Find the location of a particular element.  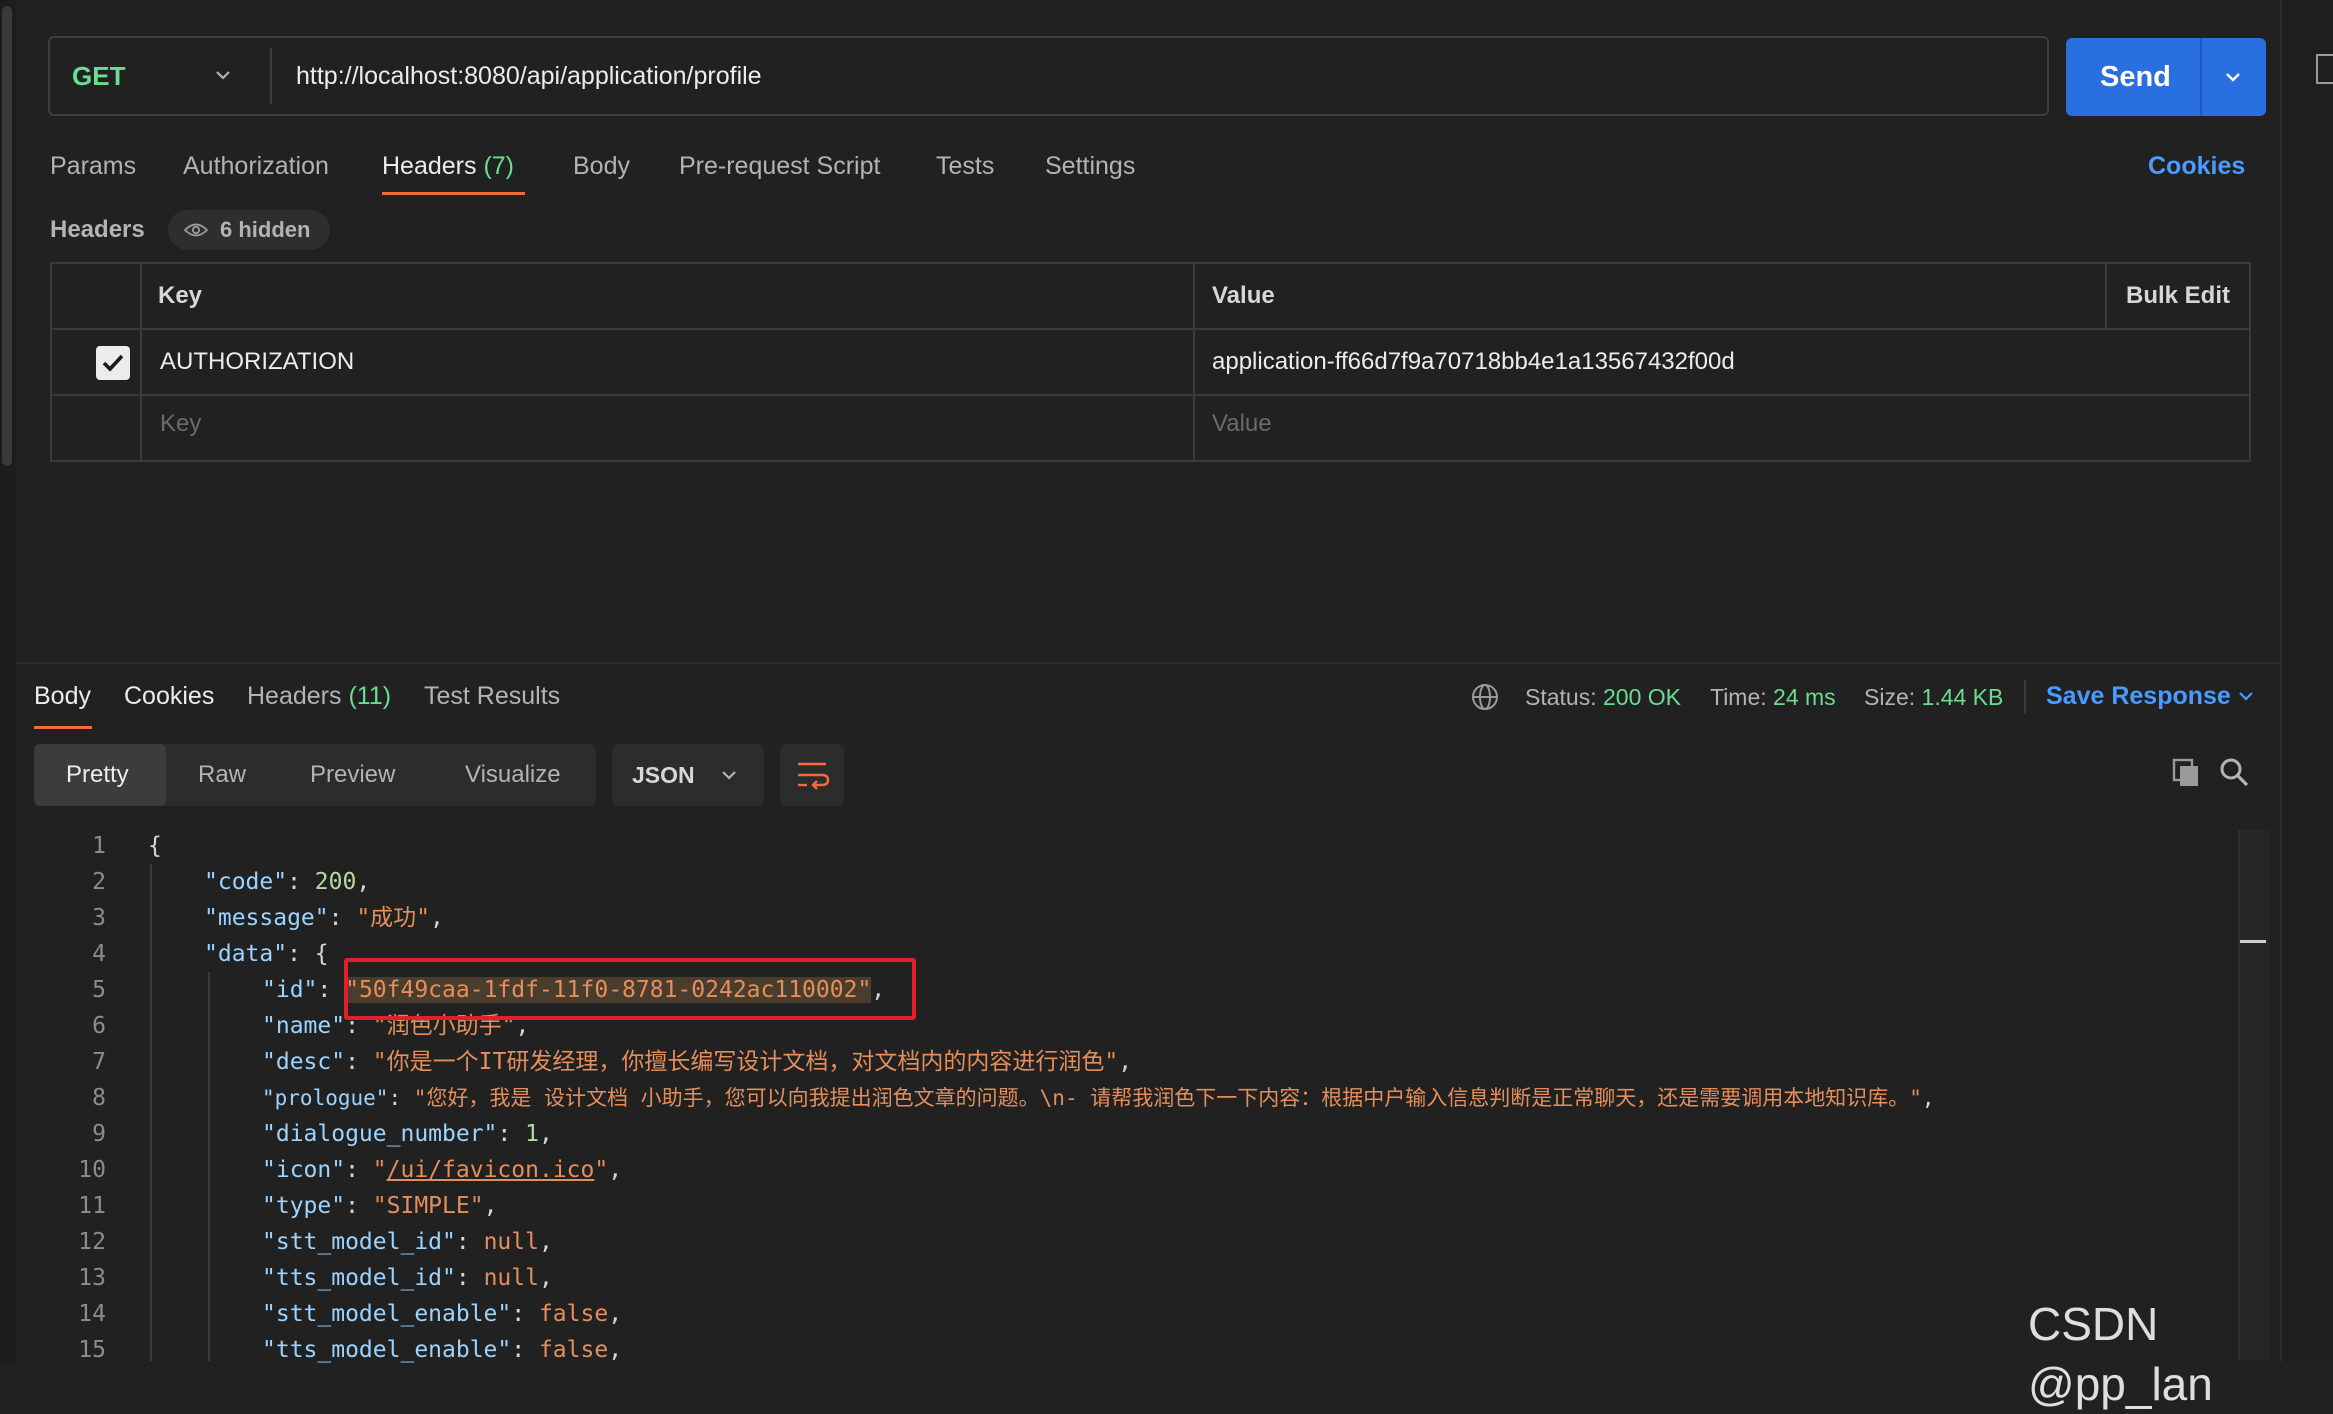

save-response-button: Save Response is located at coordinates (2138, 696).